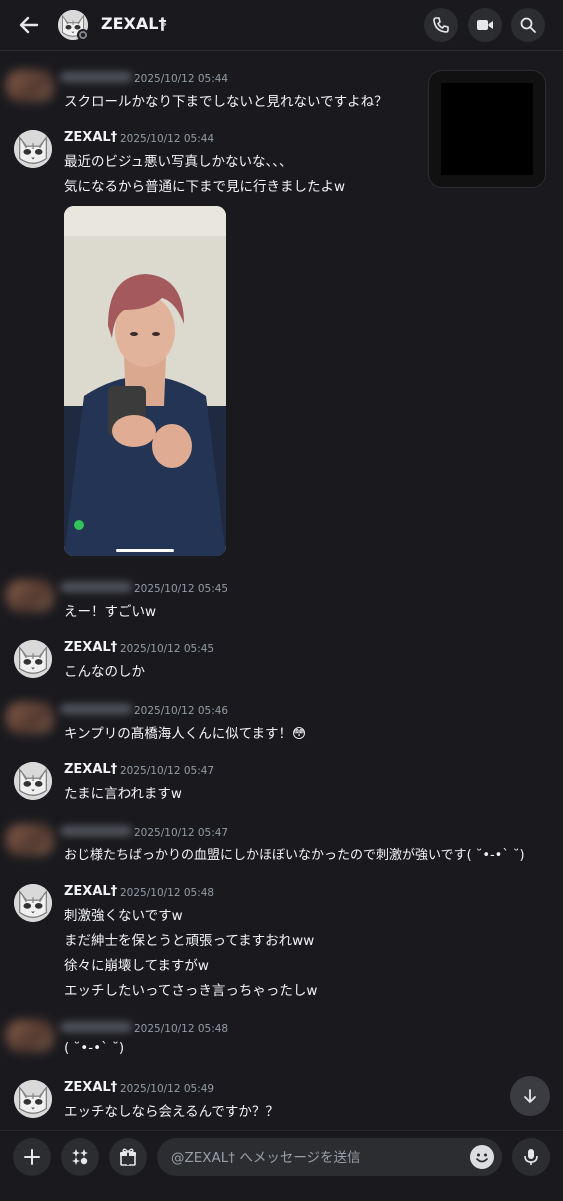  What do you see at coordinates (94, 1048) in the screenshot?
I see `message-text: ( ˘•-•` ˘)` at bounding box center [94, 1048].